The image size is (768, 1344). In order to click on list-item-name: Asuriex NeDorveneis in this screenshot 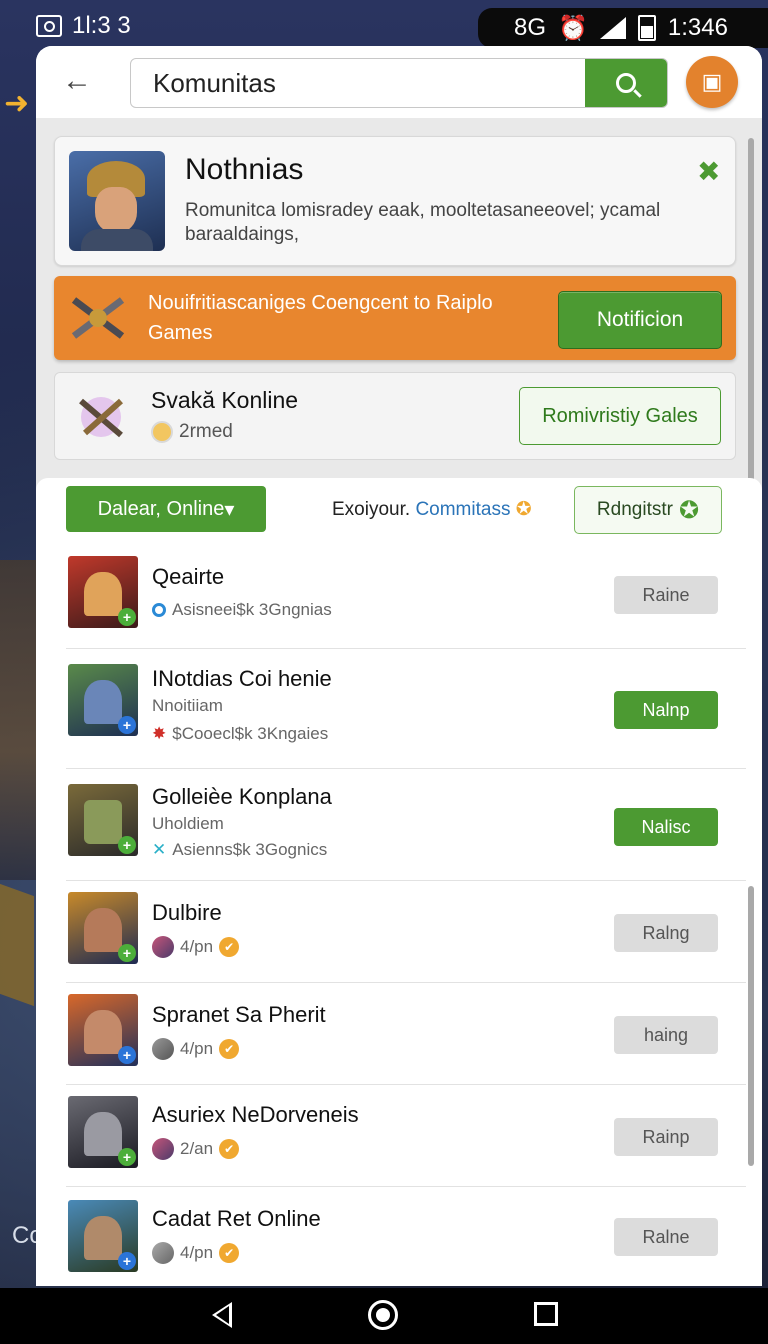, I will do `click(255, 1114)`.